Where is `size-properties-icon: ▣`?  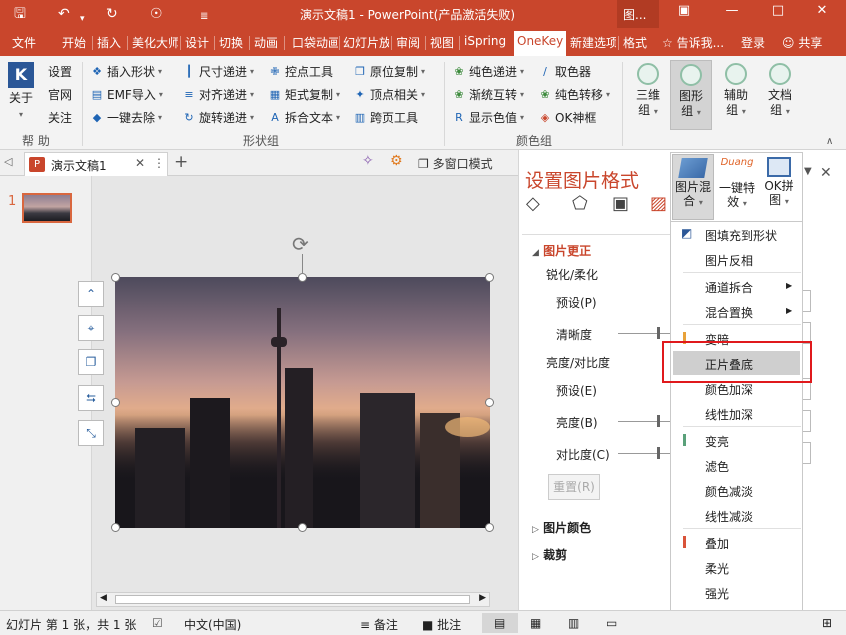 size-properties-icon: ▣ is located at coordinates (620, 203).